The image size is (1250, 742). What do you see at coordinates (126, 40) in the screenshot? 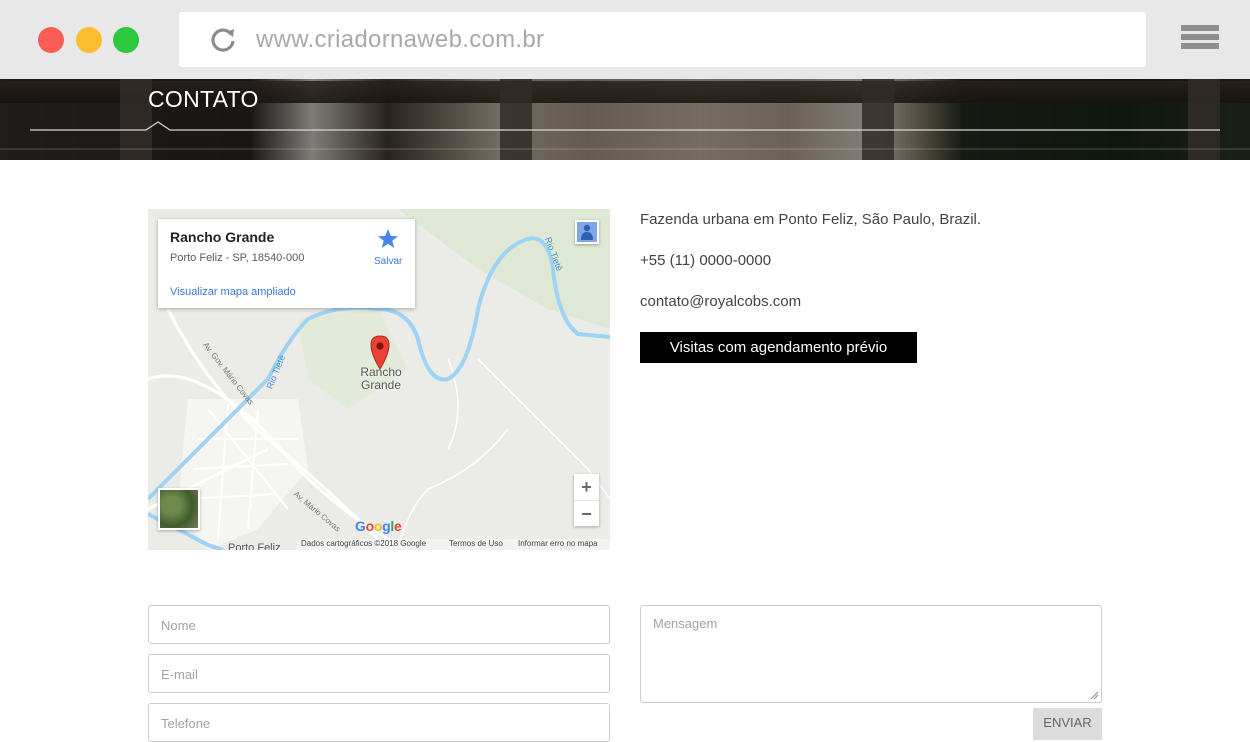
I see `maximize-window-button` at bounding box center [126, 40].